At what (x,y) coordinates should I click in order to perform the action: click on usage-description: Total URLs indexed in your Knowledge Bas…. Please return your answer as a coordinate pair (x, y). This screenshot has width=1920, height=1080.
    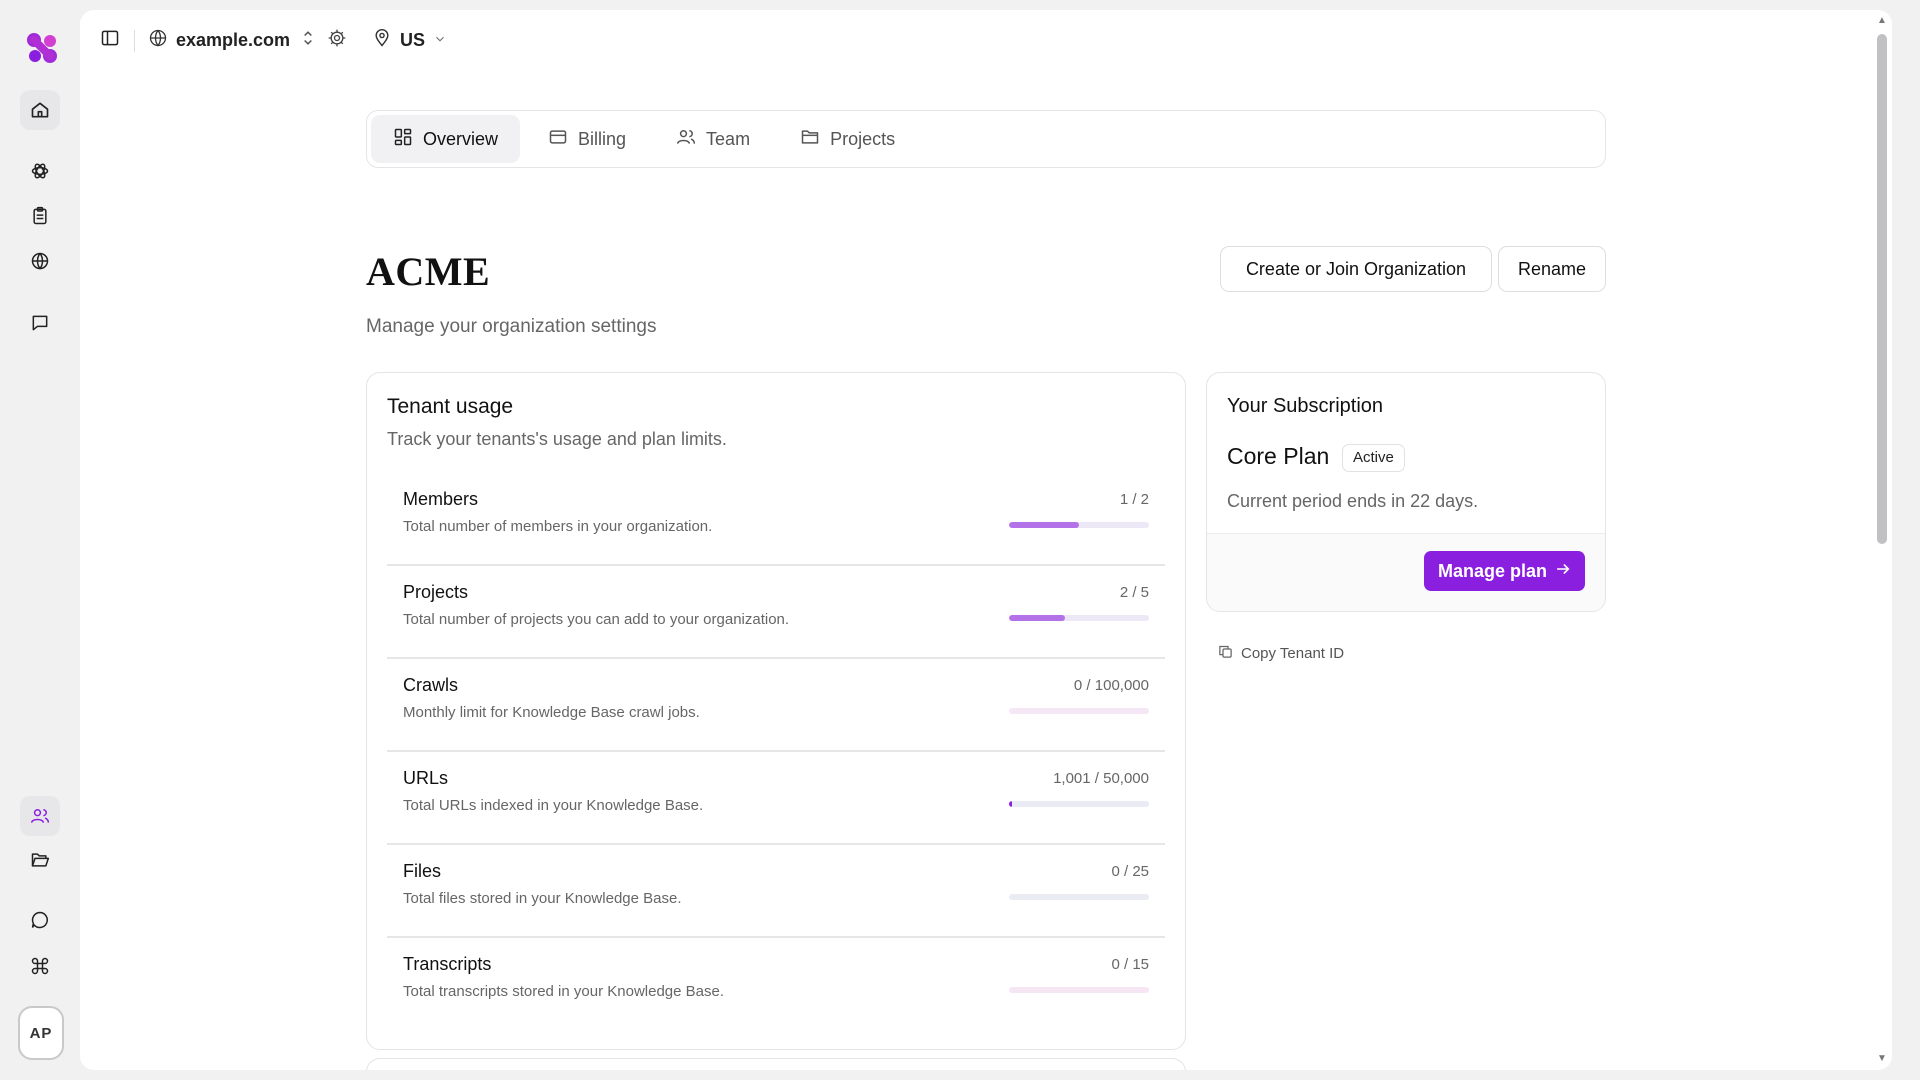
    Looking at the image, I should click on (553, 805).